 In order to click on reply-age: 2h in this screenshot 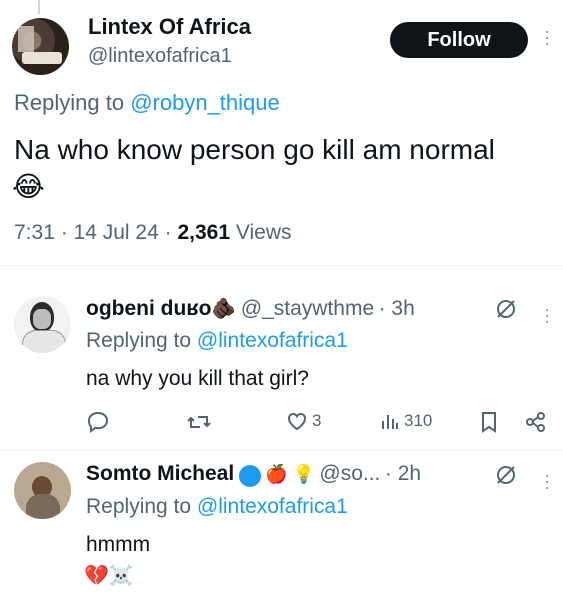, I will do `click(409, 473)`.